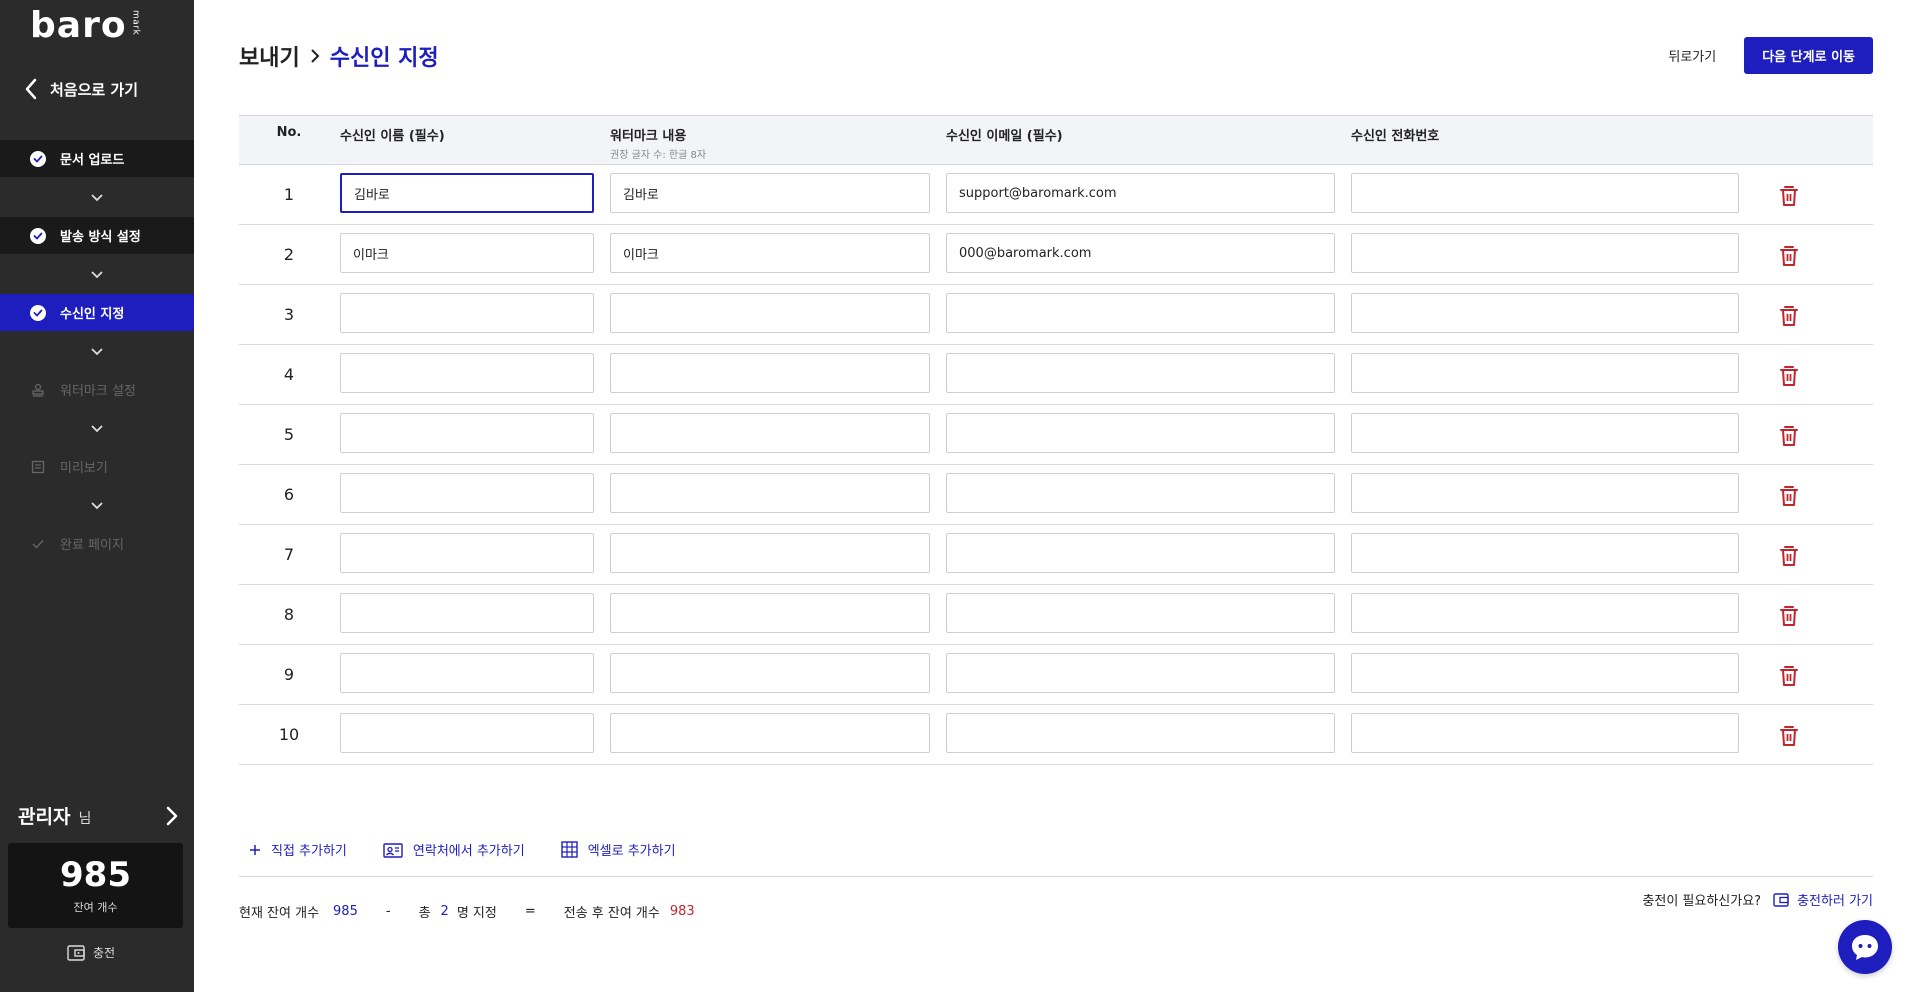  What do you see at coordinates (424, 913) in the screenshot?
I see `total-prefix: 총` at bounding box center [424, 913].